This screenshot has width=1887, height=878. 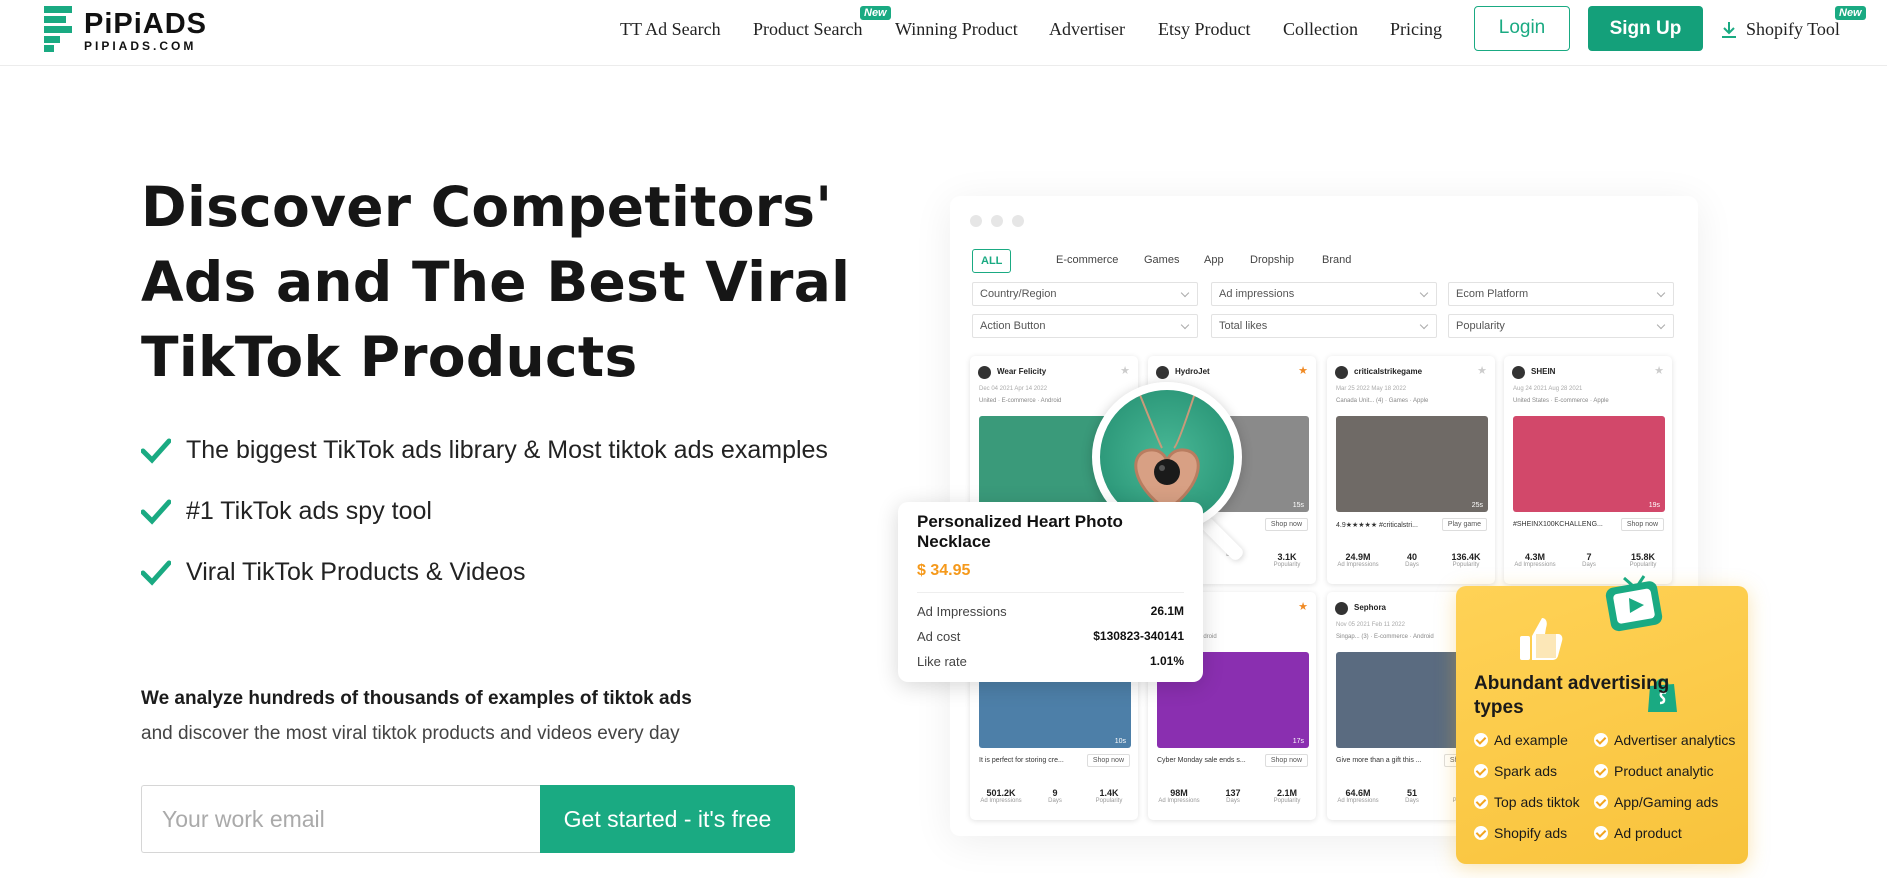 What do you see at coordinates (1166, 661) in the screenshot?
I see `stat-value: 1.01%` at bounding box center [1166, 661].